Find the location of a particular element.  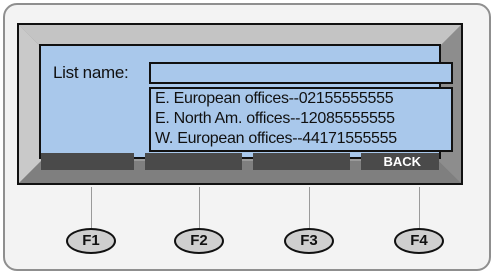

list-name-field is located at coordinates (301, 73).